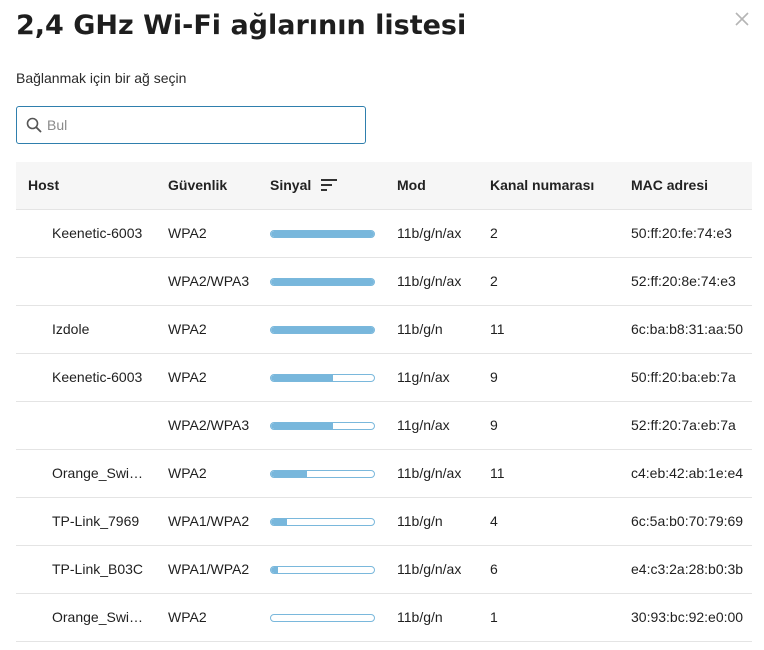  Describe the element at coordinates (384, 282) in the screenshot. I see `table-row: WPA2/WPA3 11b/g/n/ax 2 52:ff:20:8e:74:e3` at that location.